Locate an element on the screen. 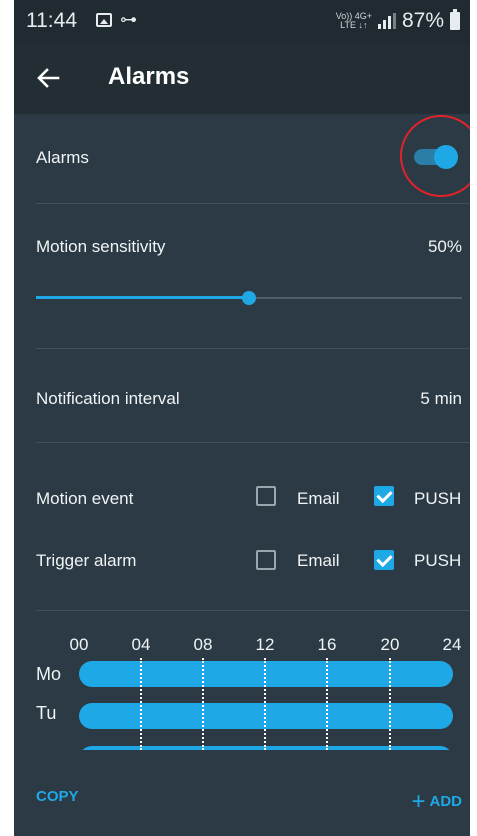  status-indicators: Vo)) 4G+ LTE ↓↑ 87% is located at coordinates (398, 21).